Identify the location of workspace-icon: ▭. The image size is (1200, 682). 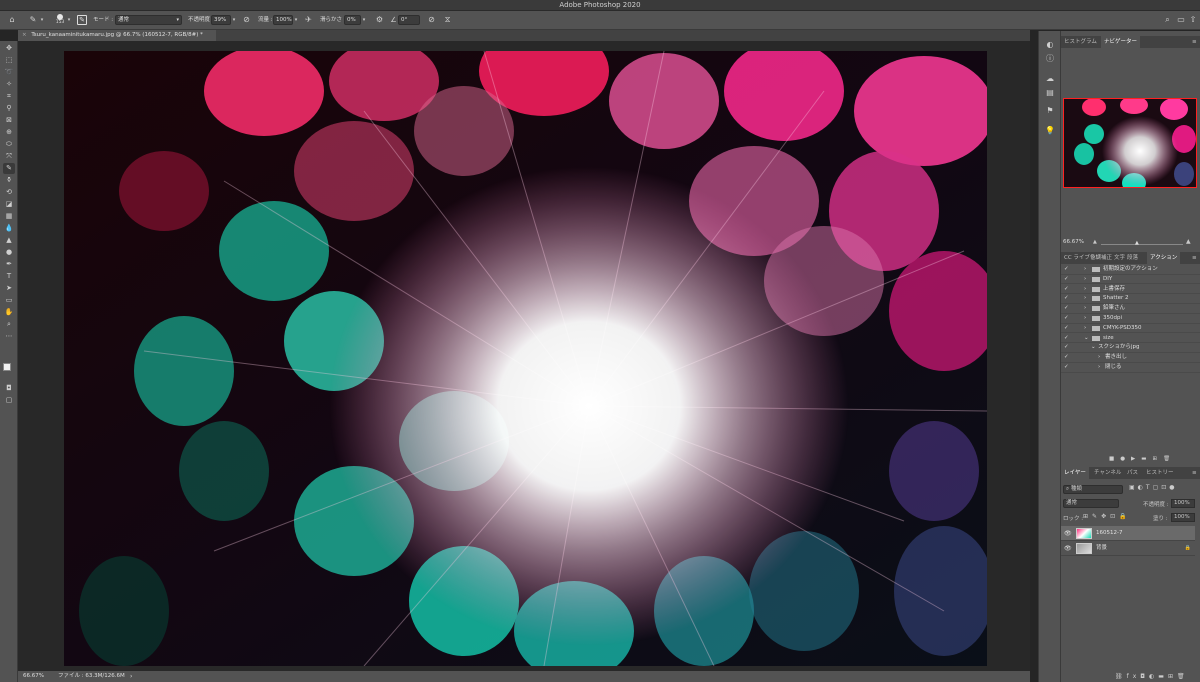
(1181, 20).